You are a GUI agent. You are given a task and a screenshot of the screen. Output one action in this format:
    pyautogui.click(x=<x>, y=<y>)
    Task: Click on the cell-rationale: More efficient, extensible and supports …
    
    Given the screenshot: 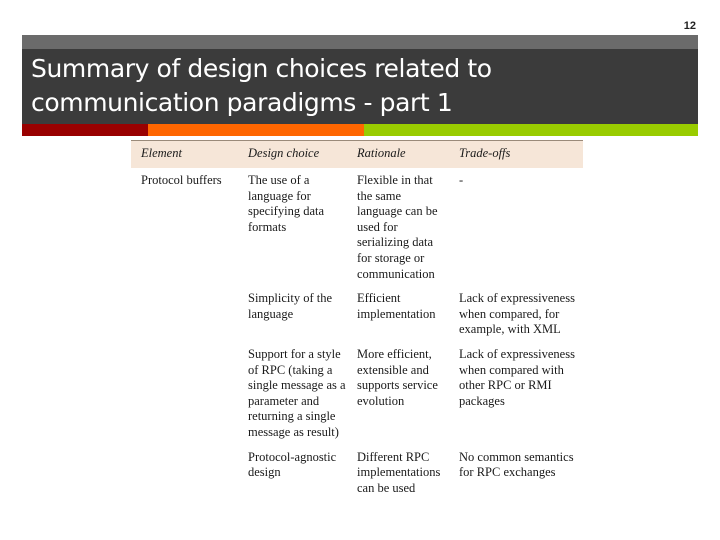 What is the action you would take?
    pyautogui.click(x=397, y=377)
    